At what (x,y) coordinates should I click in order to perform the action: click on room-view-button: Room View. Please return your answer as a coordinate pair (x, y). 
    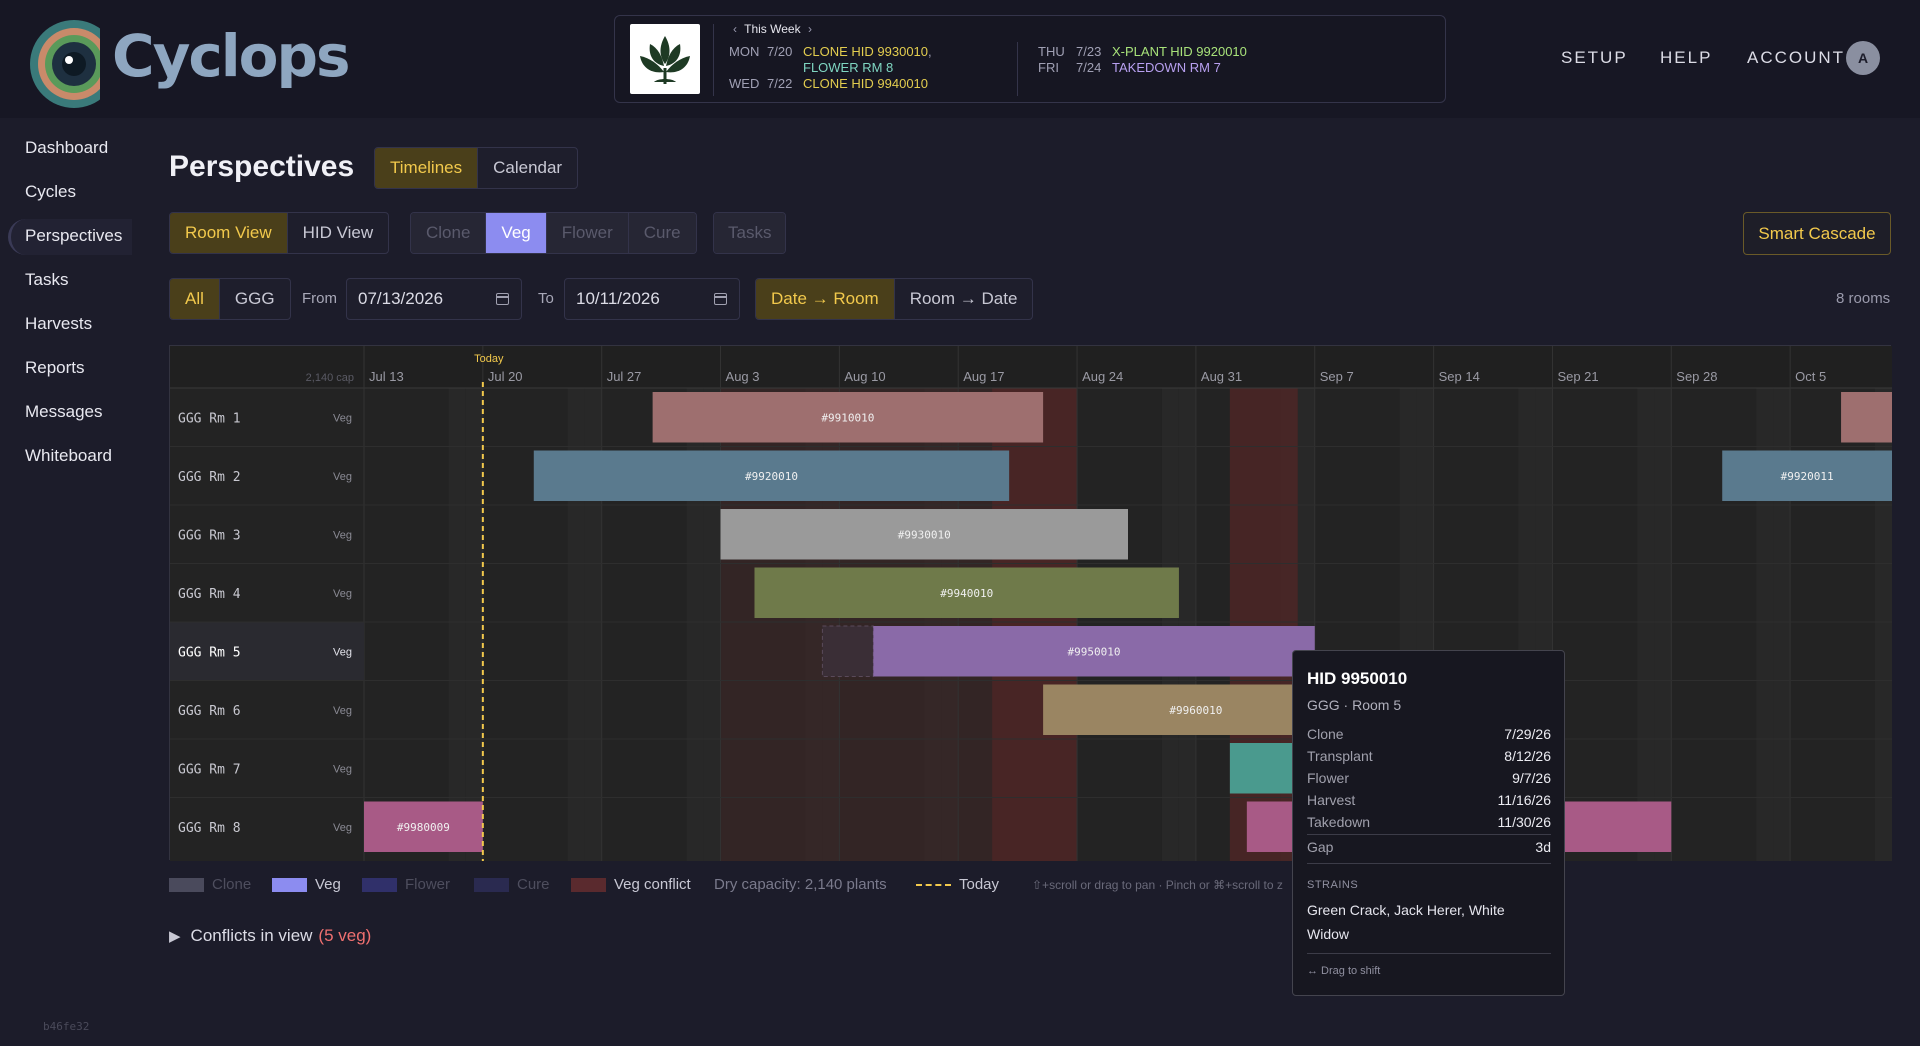
    Looking at the image, I should click on (229, 233).